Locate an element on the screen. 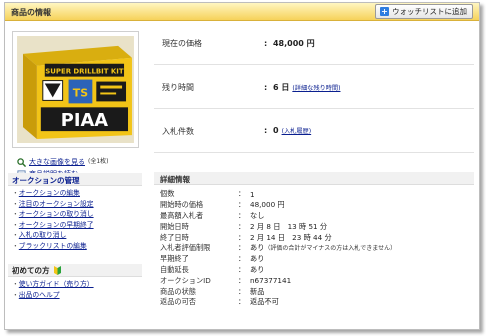  detail-row: 自動延長：あり is located at coordinates (212, 269).